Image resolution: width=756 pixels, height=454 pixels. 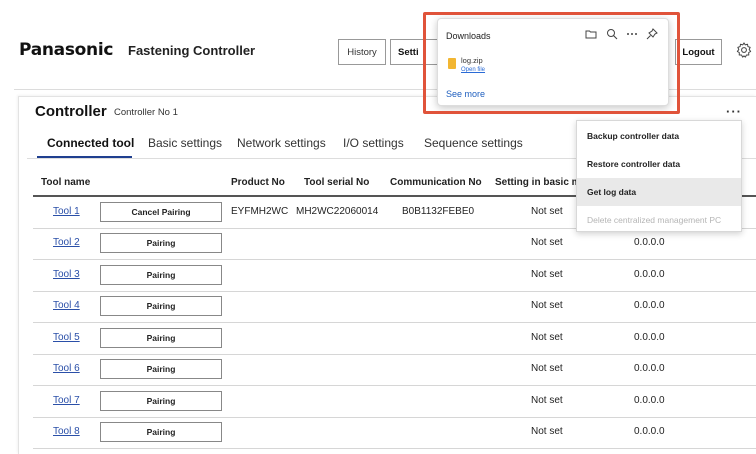 What do you see at coordinates (66, 400) in the screenshot?
I see `tool-link: Tool 7` at bounding box center [66, 400].